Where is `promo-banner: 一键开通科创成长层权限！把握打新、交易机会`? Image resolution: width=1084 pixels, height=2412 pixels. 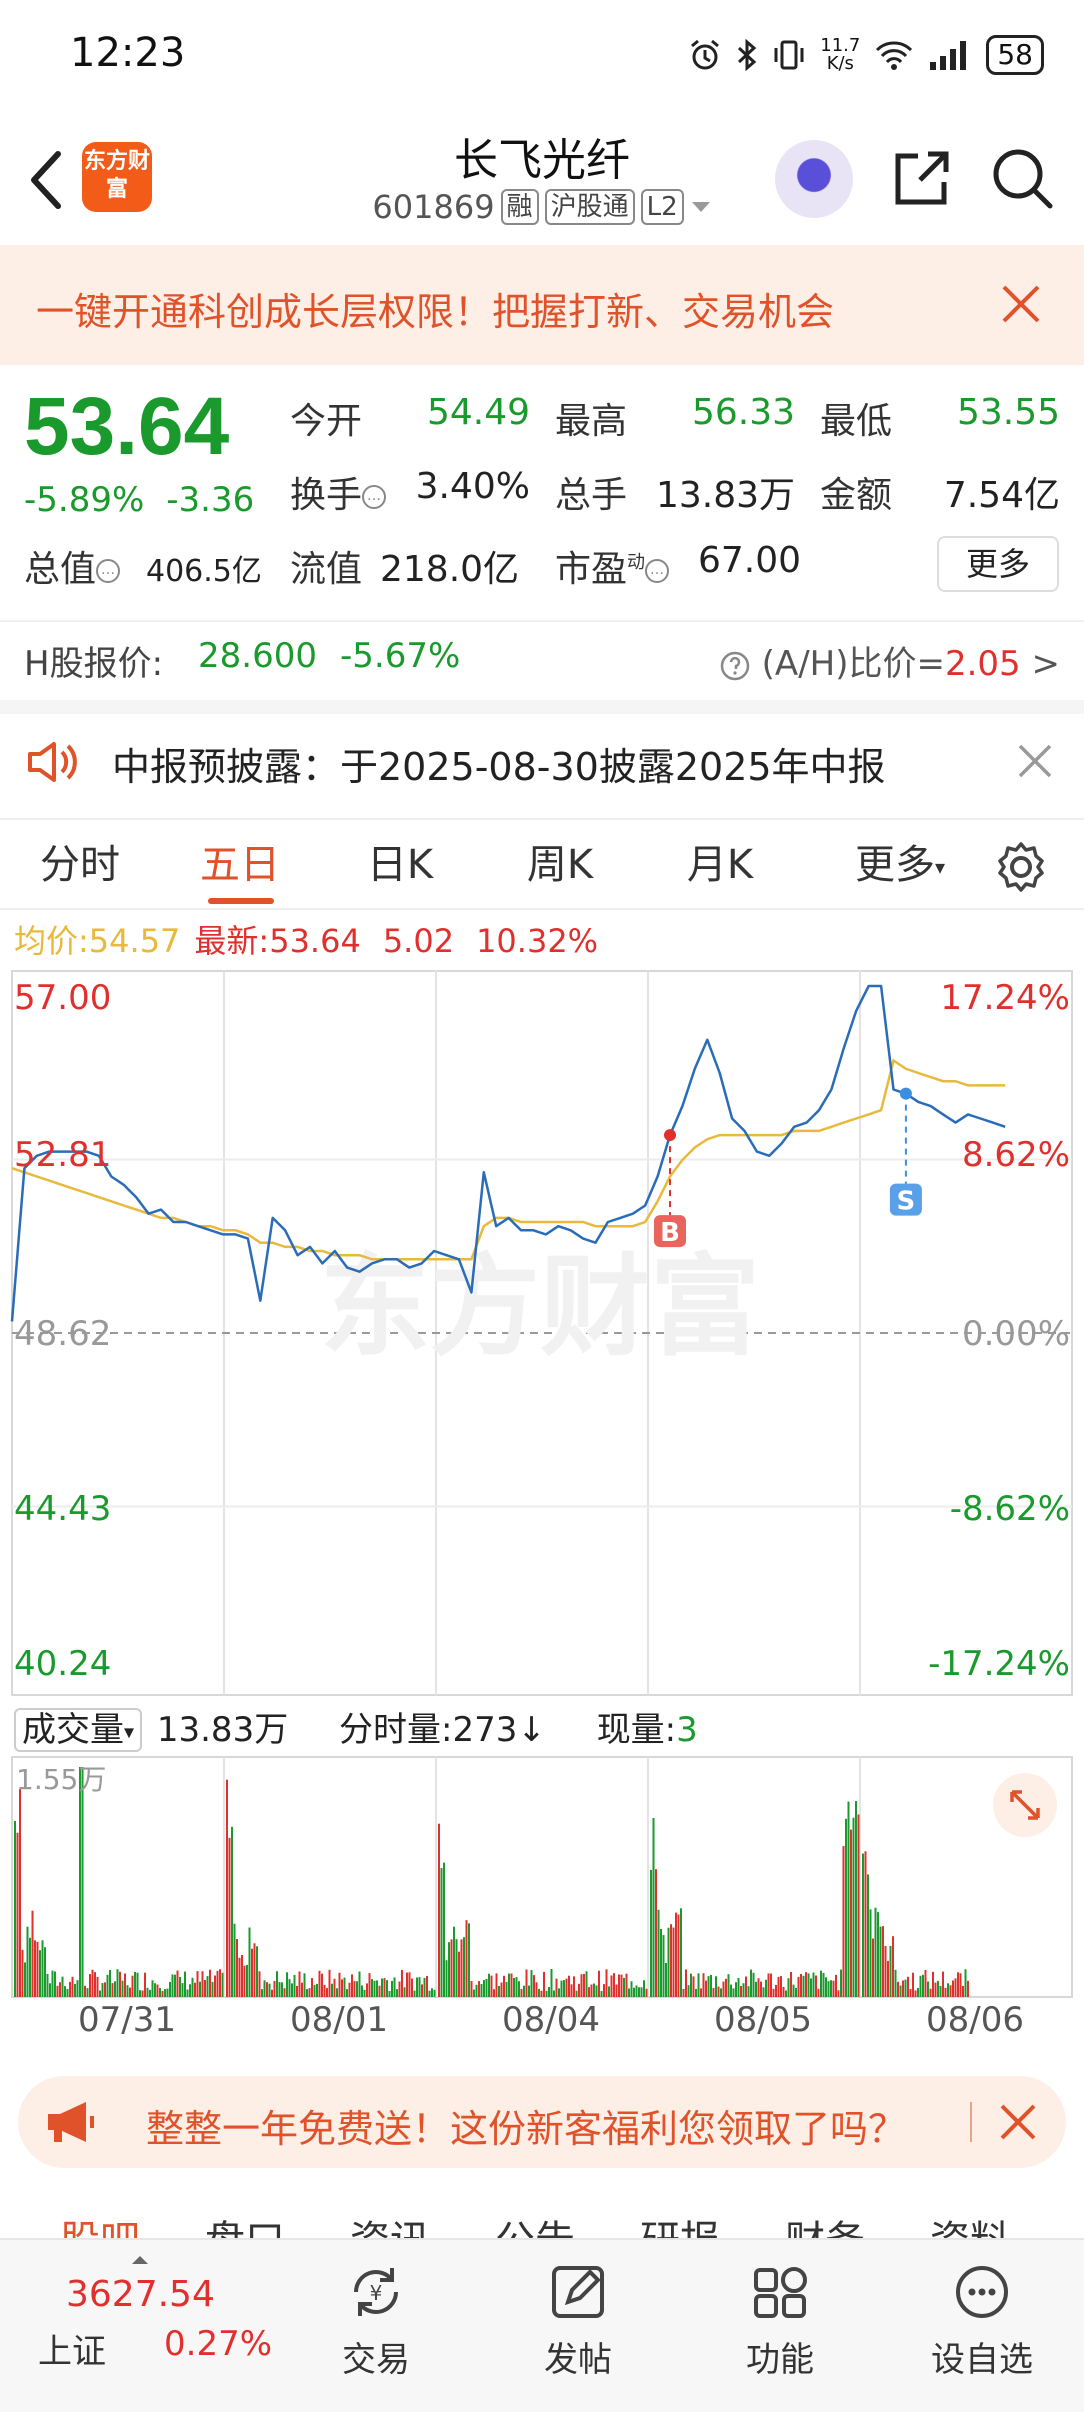
promo-banner: 一键开通科创成长层权限！把握打新、交易机会 is located at coordinates (542, 305).